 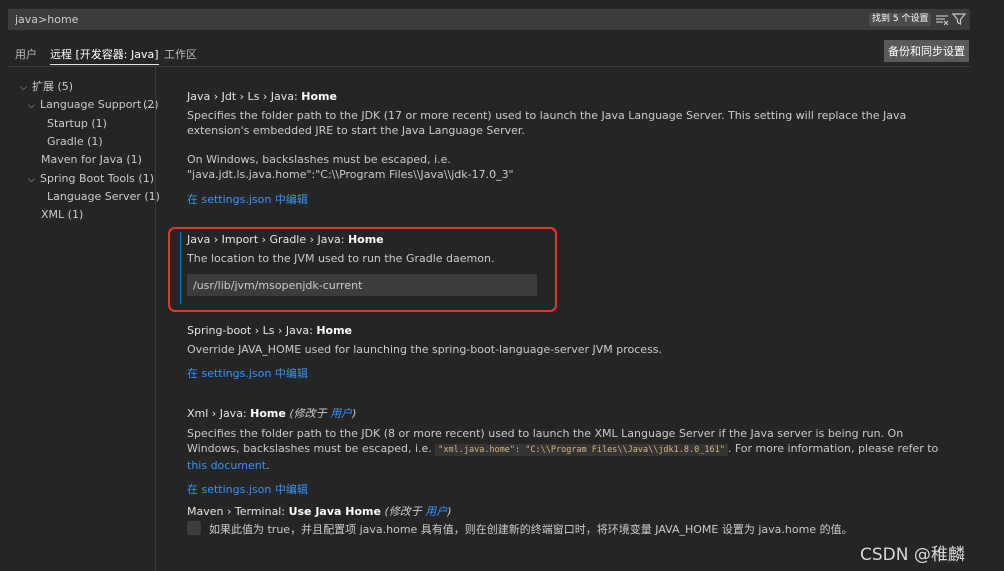 I want to click on search-result-count: 找到 5 个设置, so click(x=900, y=19).